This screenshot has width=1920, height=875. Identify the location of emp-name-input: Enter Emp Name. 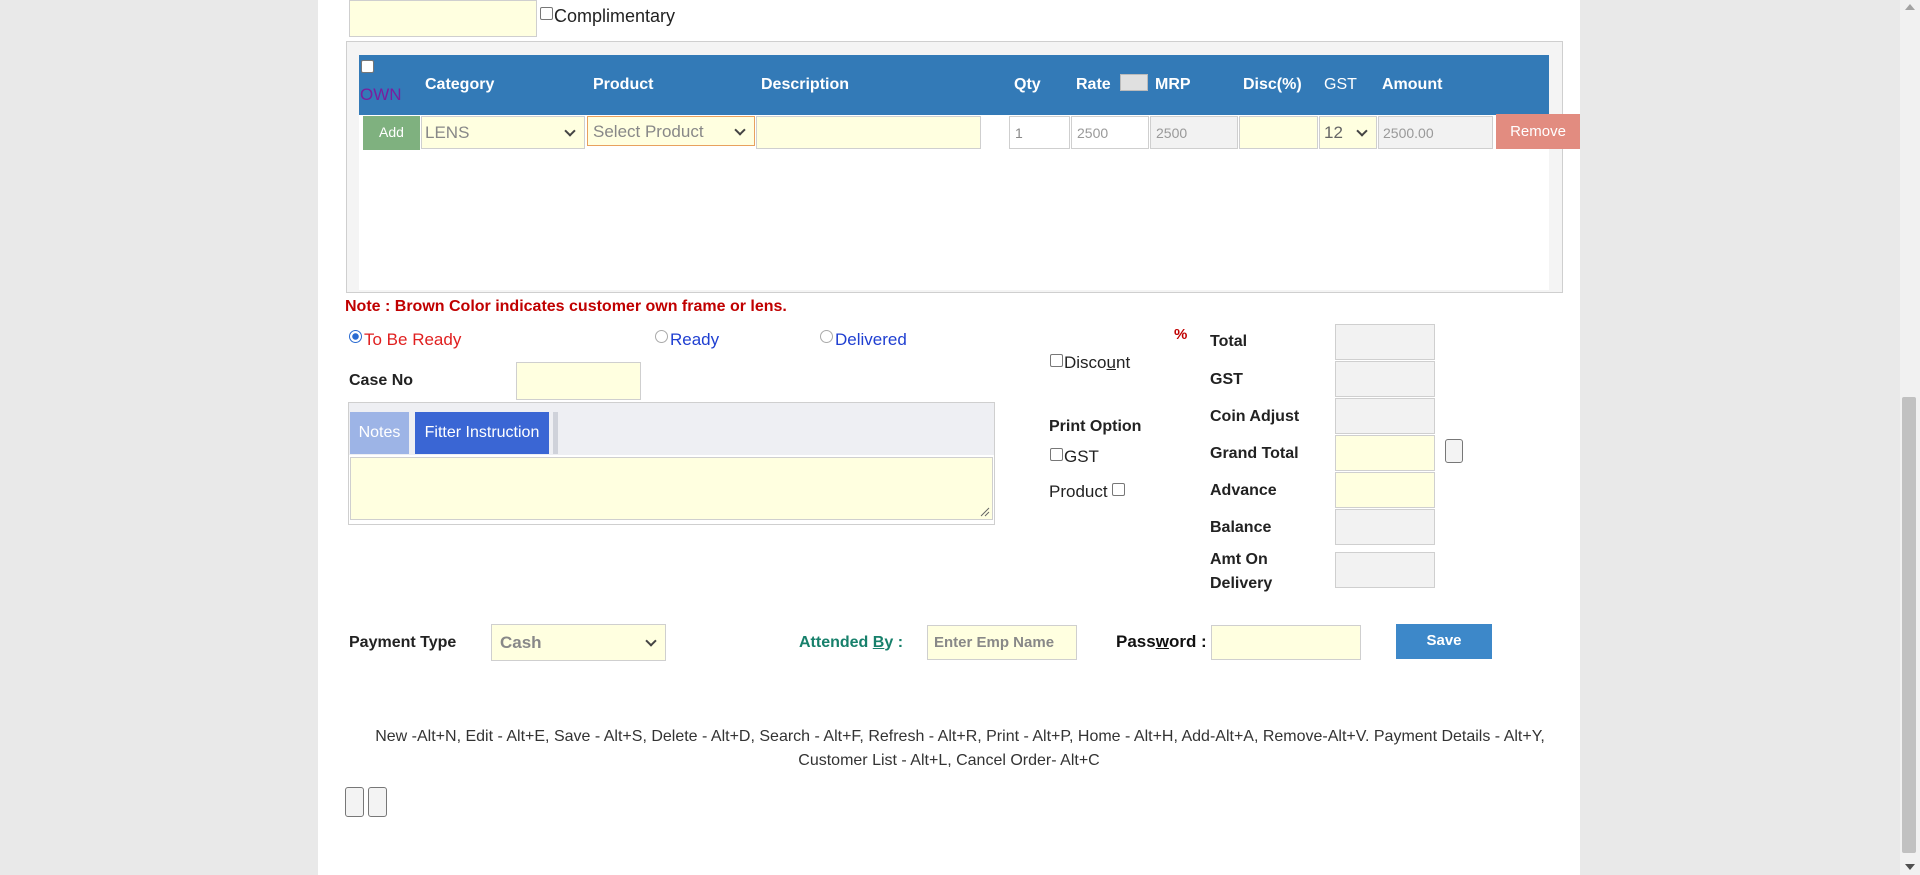
(1002, 642).